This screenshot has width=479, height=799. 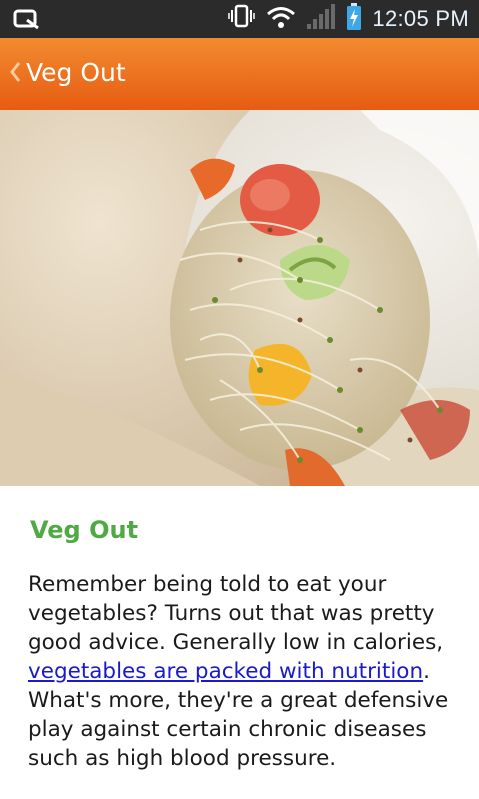 I want to click on app-bar: Veg Out, so click(x=239, y=74).